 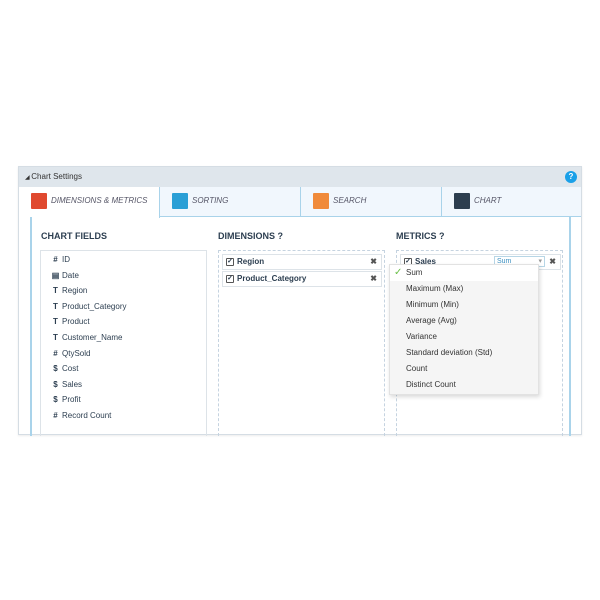 What do you see at coordinates (464, 321) in the screenshot?
I see `dropdown-option: Average (Avg)` at bounding box center [464, 321].